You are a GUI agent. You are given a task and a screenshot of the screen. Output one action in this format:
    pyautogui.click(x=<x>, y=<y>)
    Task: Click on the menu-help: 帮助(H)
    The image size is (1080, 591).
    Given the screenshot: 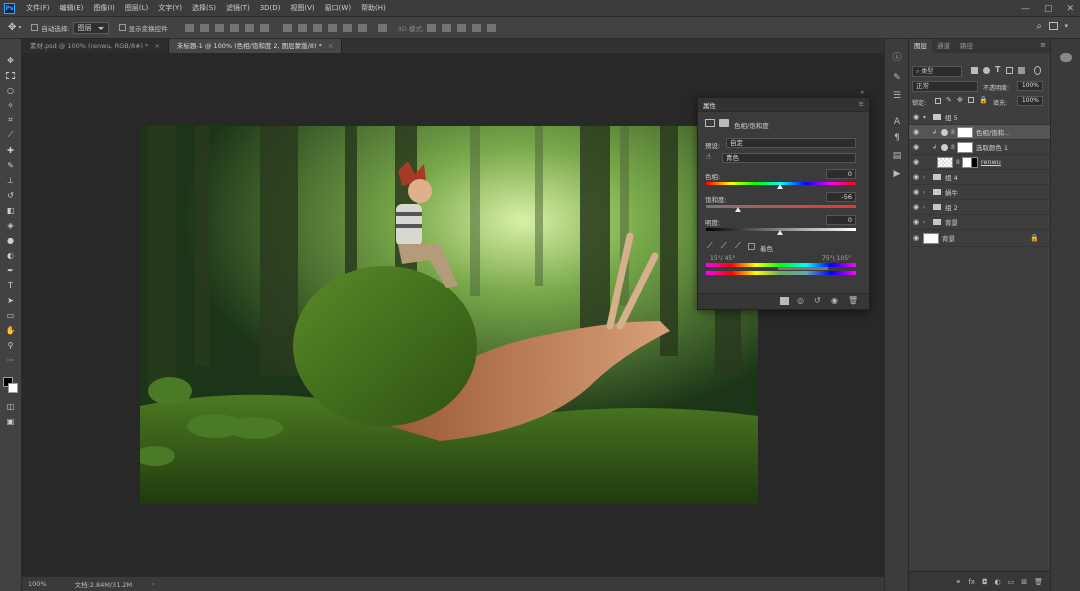 What is the action you would take?
    pyautogui.click(x=373, y=8)
    